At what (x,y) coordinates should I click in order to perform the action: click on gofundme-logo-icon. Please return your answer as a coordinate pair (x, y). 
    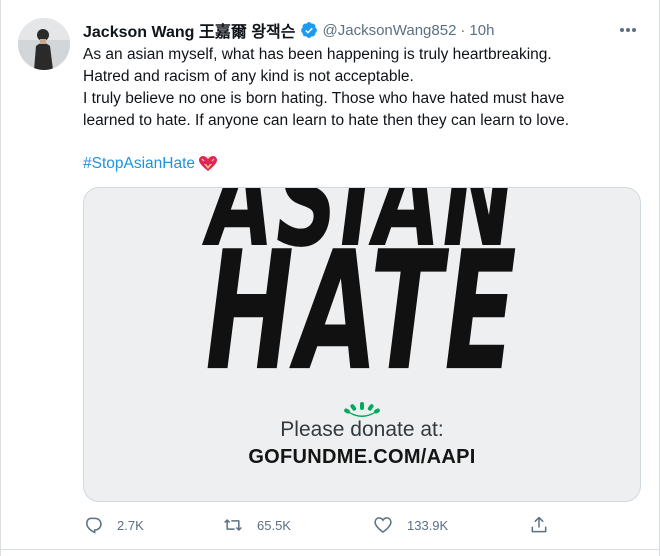
    Looking at the image, I should click on (362, 409).